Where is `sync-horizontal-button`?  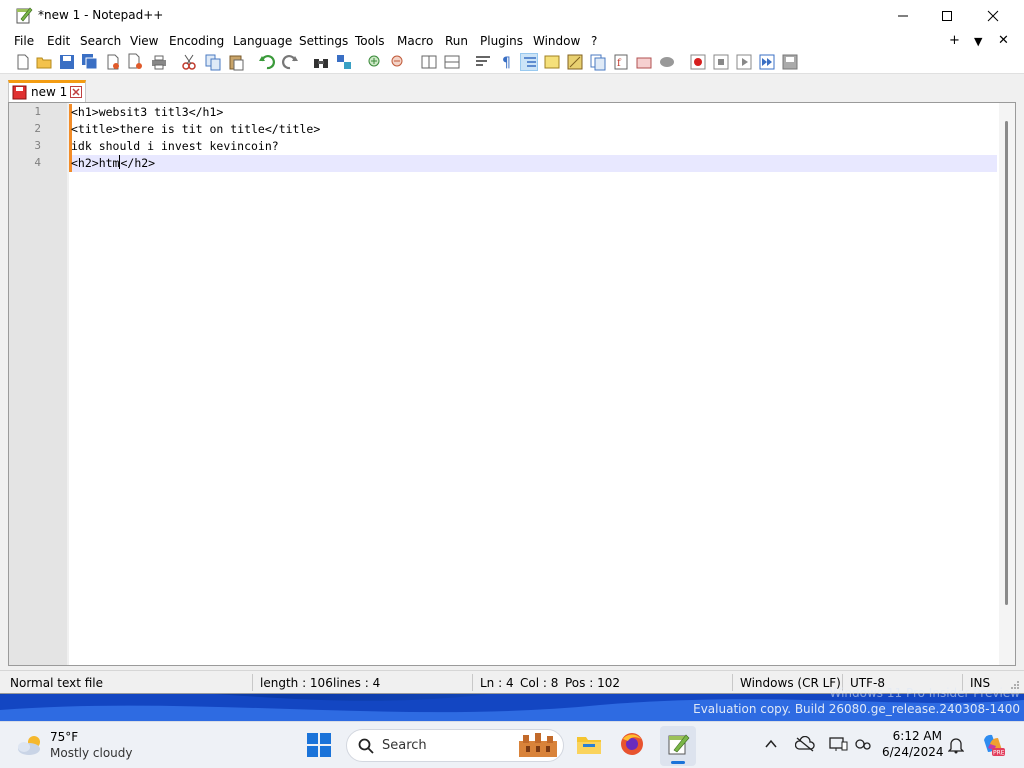
sync-horizontal-button is located at coordinates (452, 62).